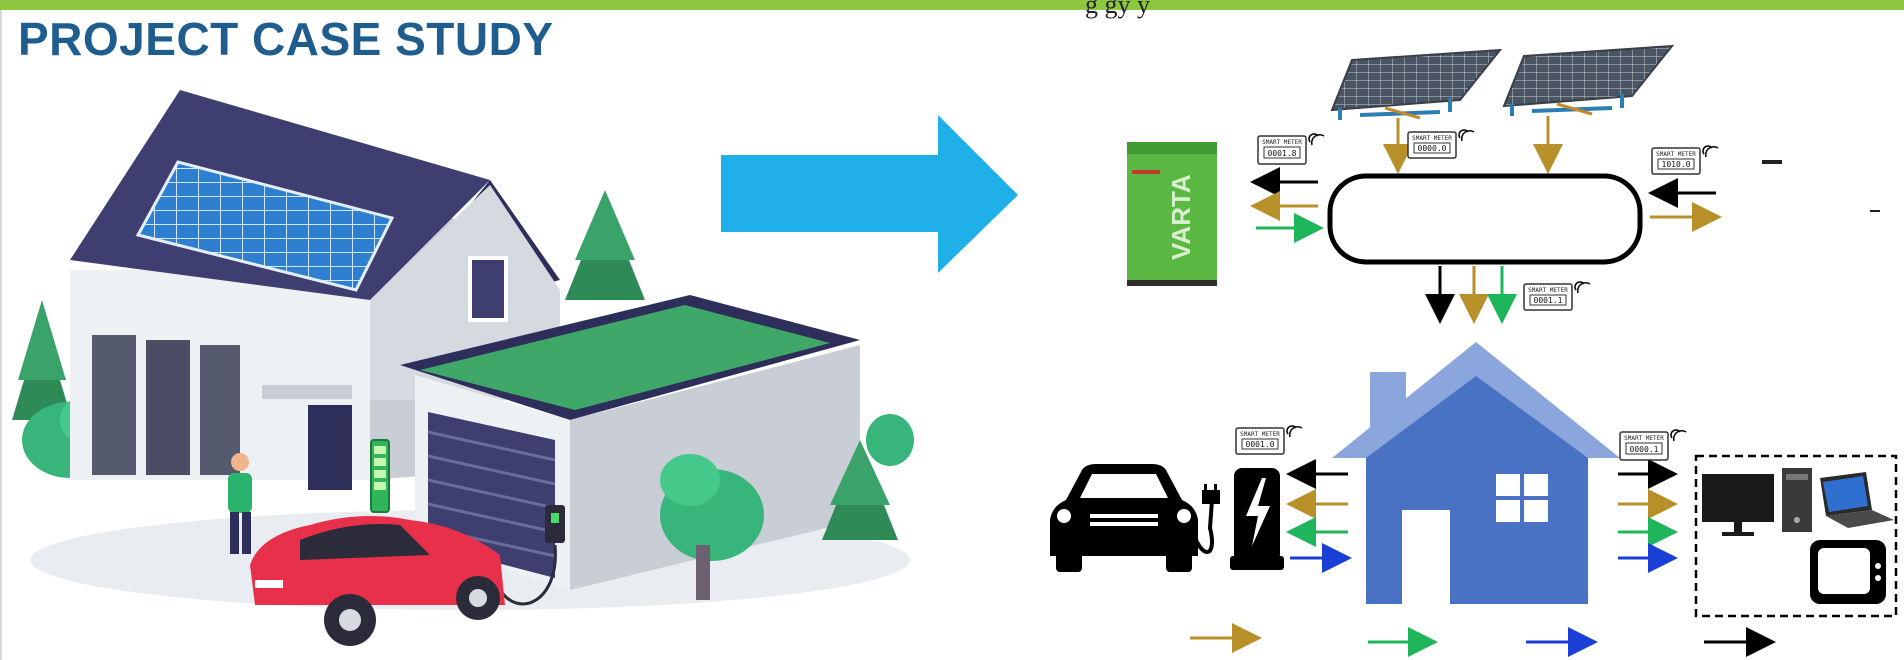 The width and height of the screenshot is (1904, 660). I want to click on grid-mark, so click(1772, 162).